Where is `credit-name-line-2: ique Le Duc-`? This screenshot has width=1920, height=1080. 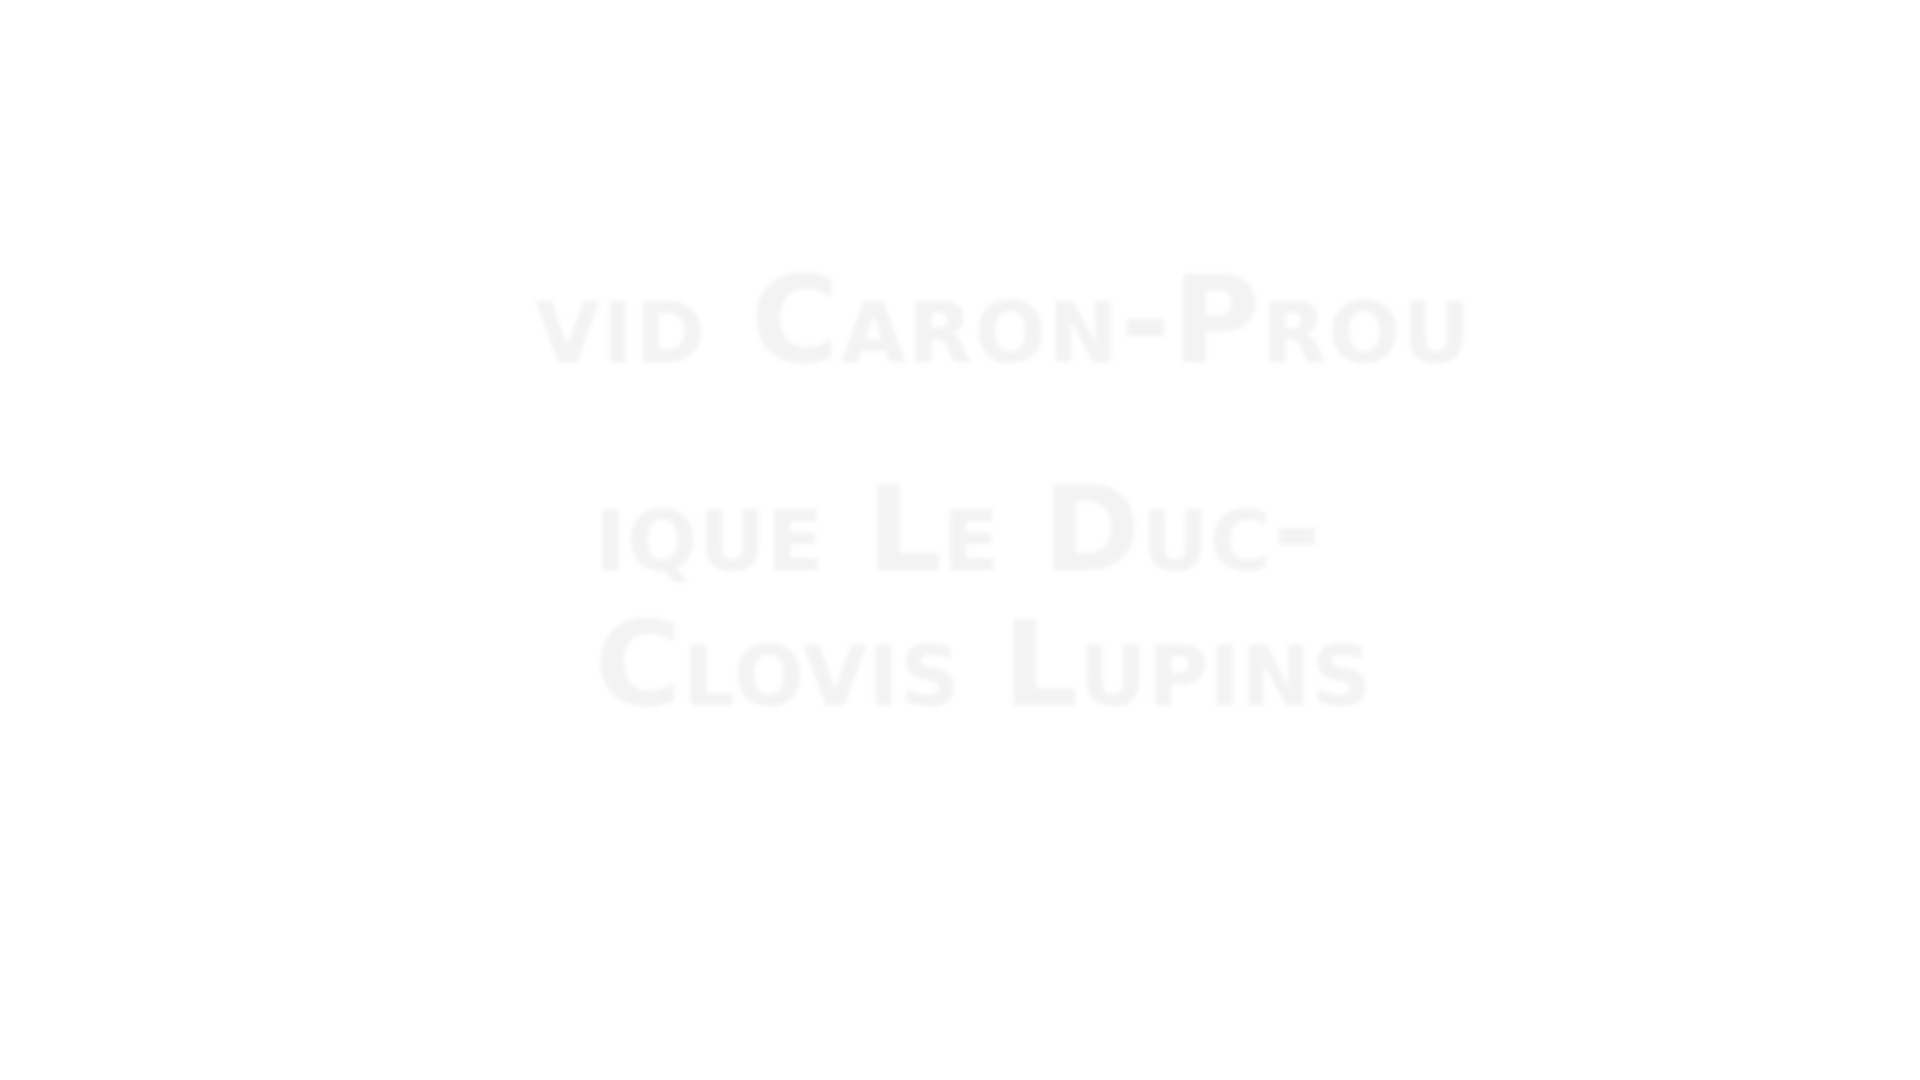
credit-name-line-2: ique Le Duc- is located at coordinates (958, 529).